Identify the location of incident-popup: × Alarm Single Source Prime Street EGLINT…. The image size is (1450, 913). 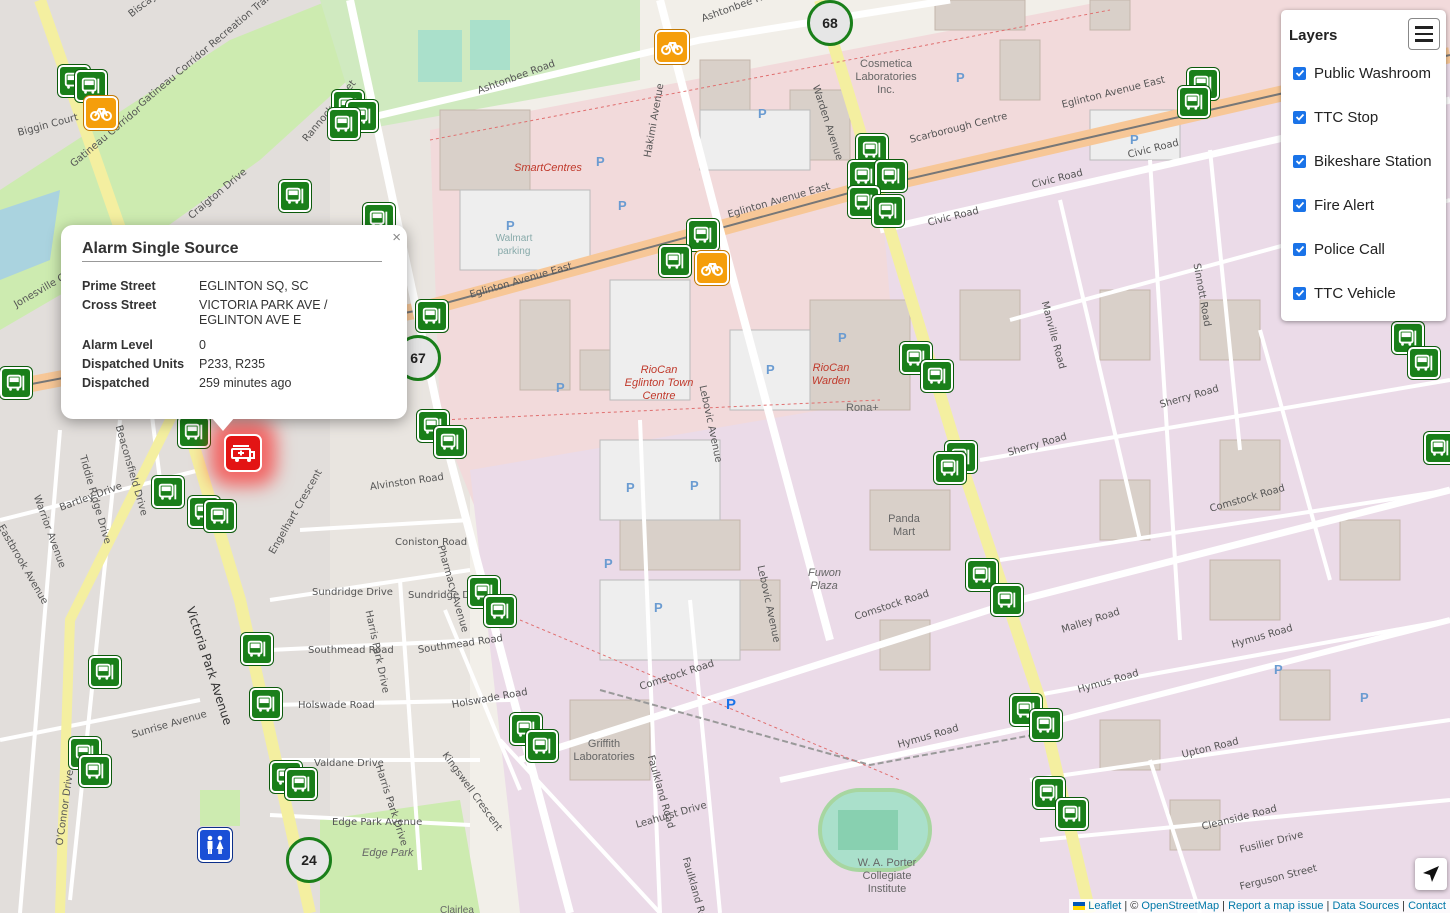
(234, 328).